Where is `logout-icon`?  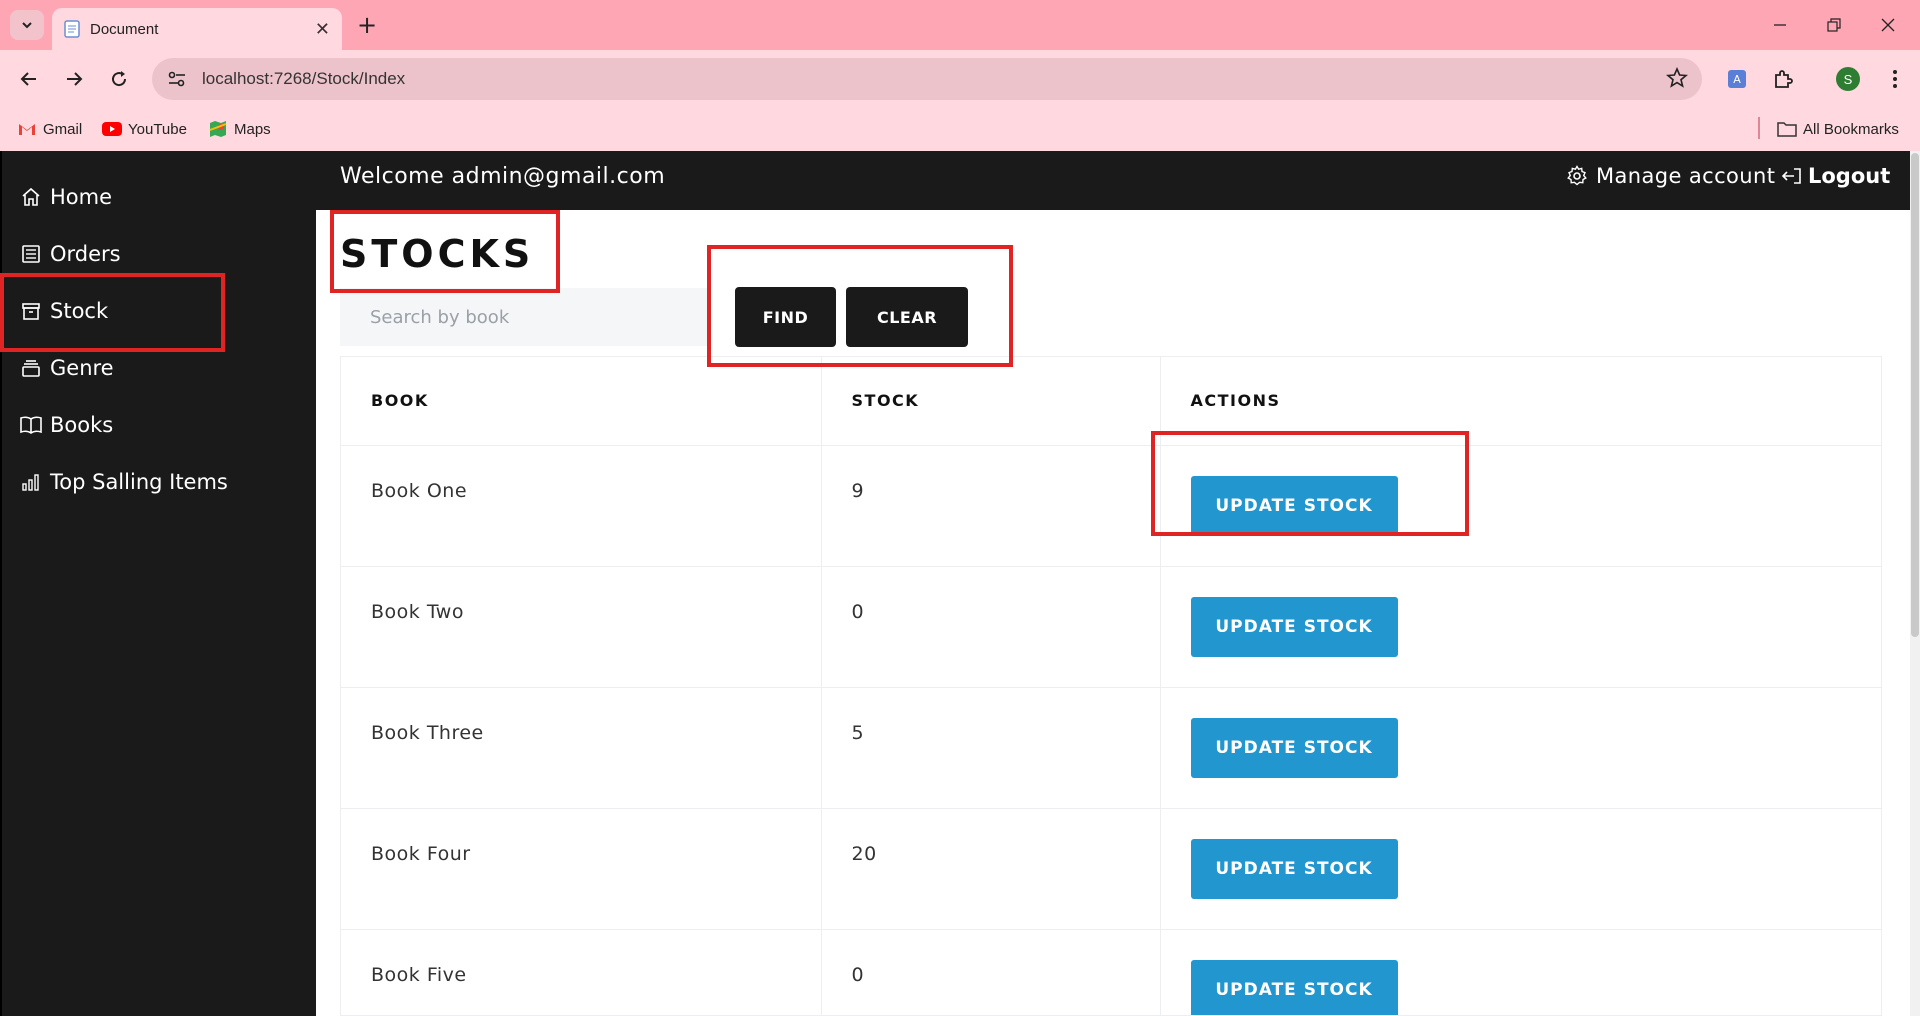
logout-icon is located at coordinates (1791, 176).